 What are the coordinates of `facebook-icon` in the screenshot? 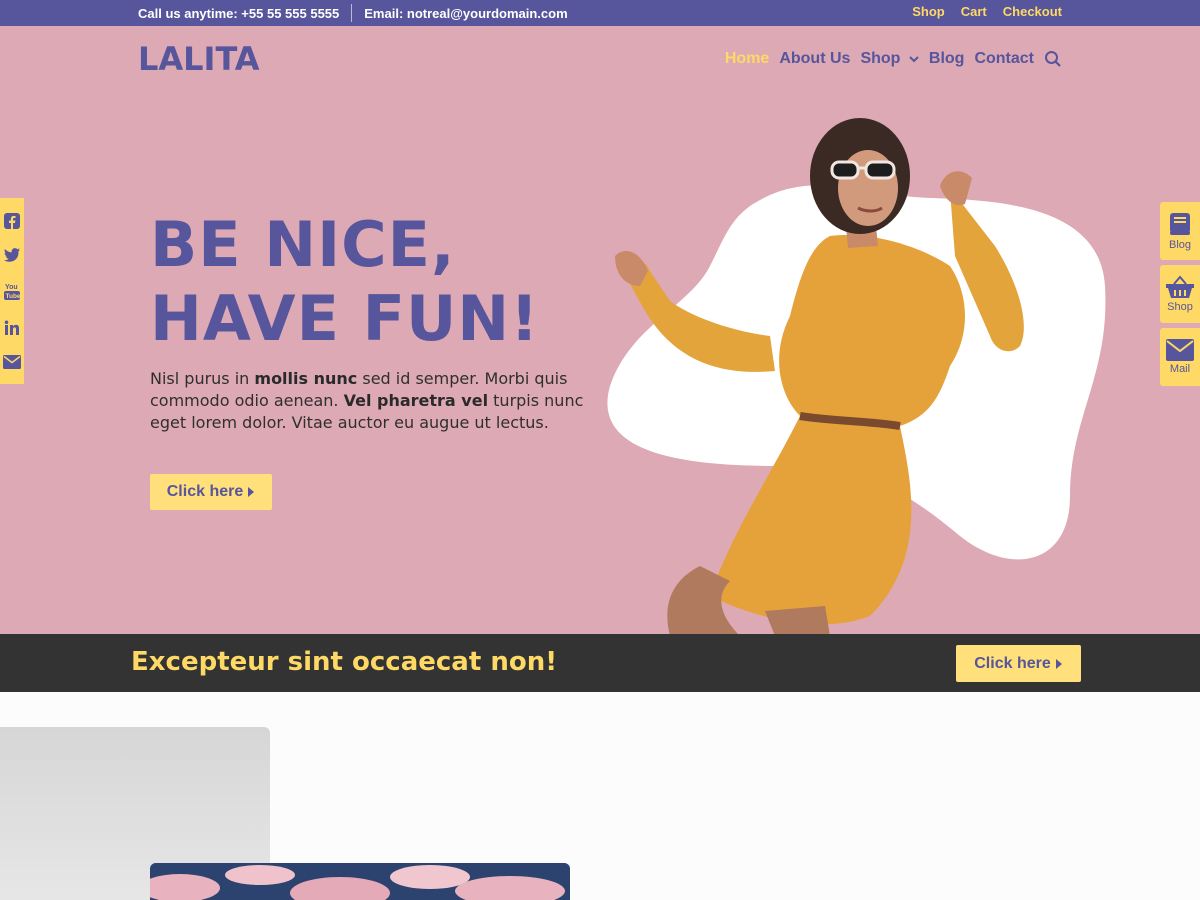 It's located at (12, 221).